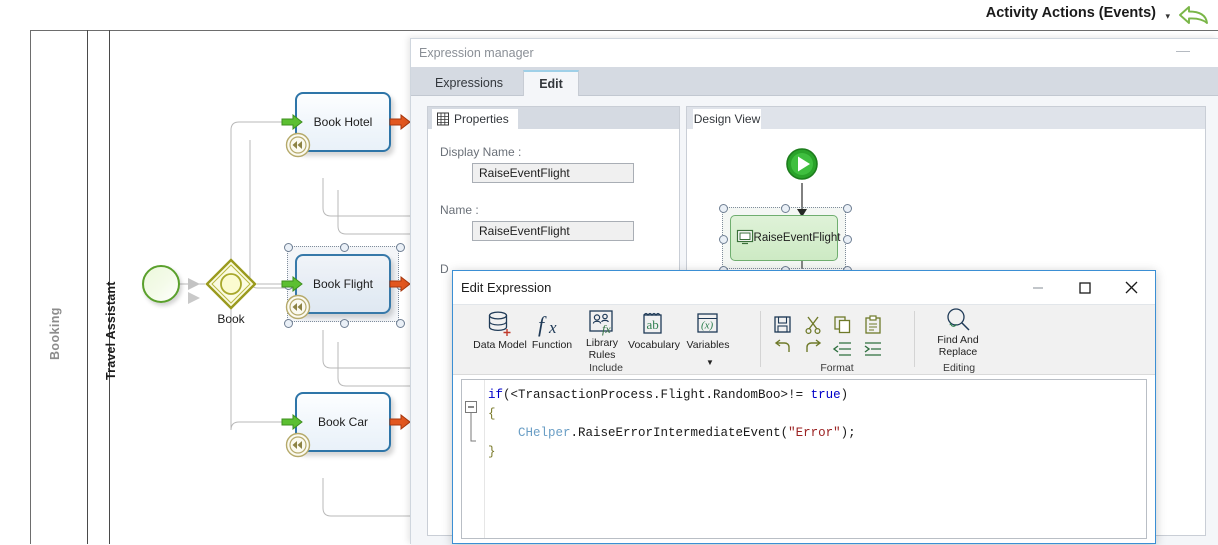 Image resolution: width=1218 pixels, height=545 pixels. What do you see at coordinates (727, 119) in the screenshot?
I see `tab-design-view: Design View` at bounding box center [727, 119].